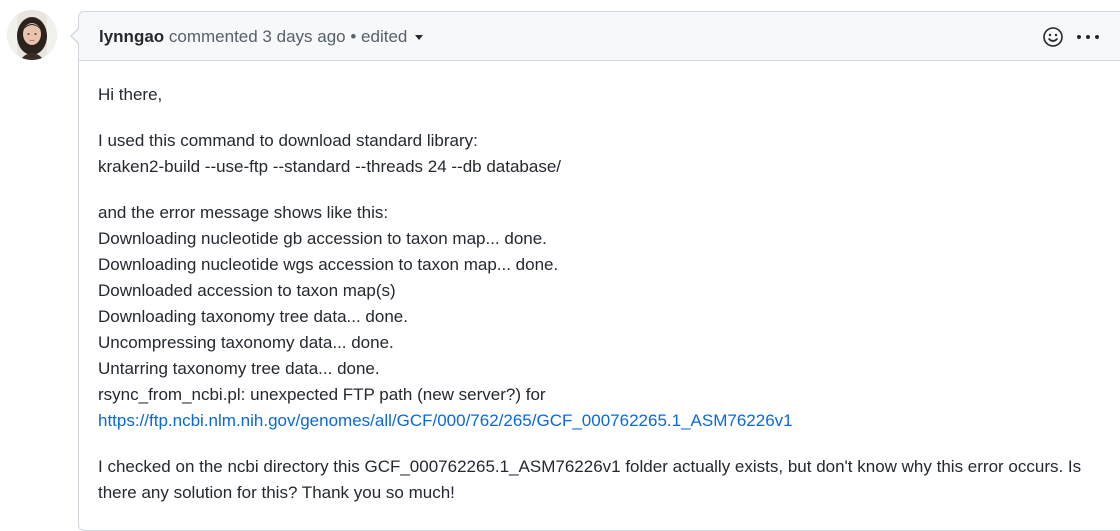 Image resolution: width=1120 pixels, height=531 pixels. I want to click on edited-dropdown: edited, so click(392, 36).